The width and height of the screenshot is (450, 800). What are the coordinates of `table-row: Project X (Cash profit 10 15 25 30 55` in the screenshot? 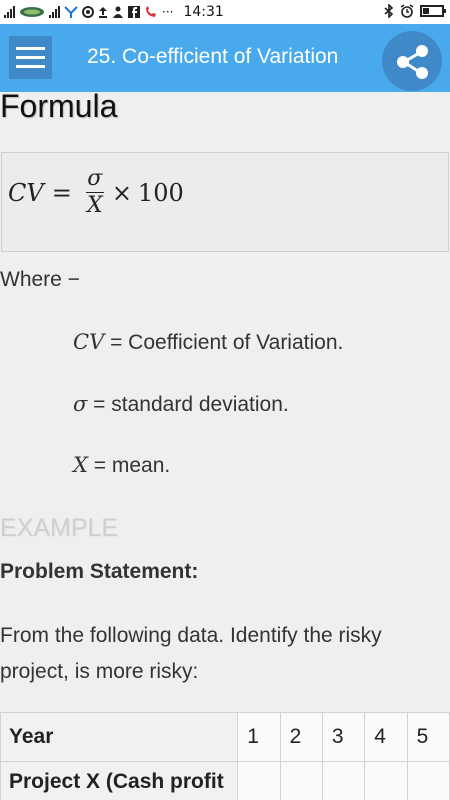 It's located at (225, 780).